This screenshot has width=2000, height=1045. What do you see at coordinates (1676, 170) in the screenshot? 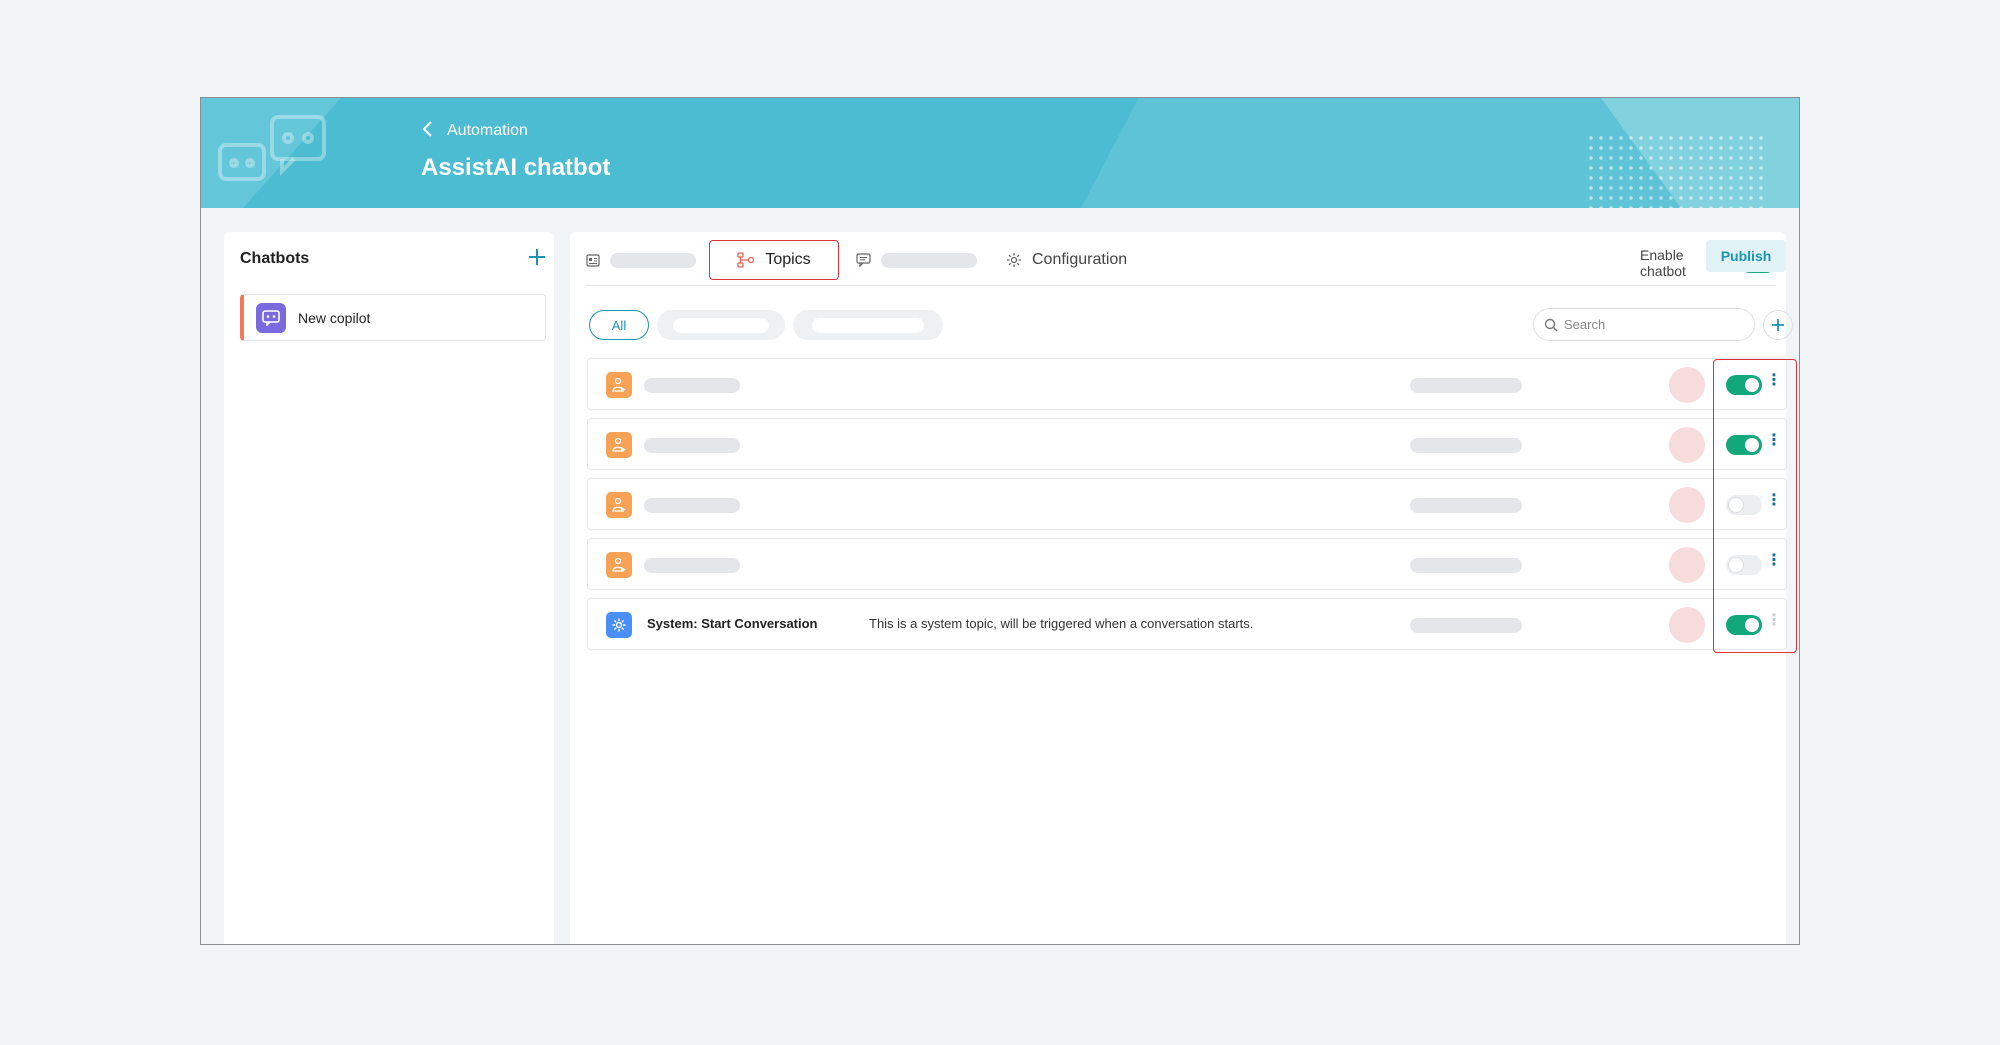
I see `dot-pattern` at bounding box center [1676, 170].